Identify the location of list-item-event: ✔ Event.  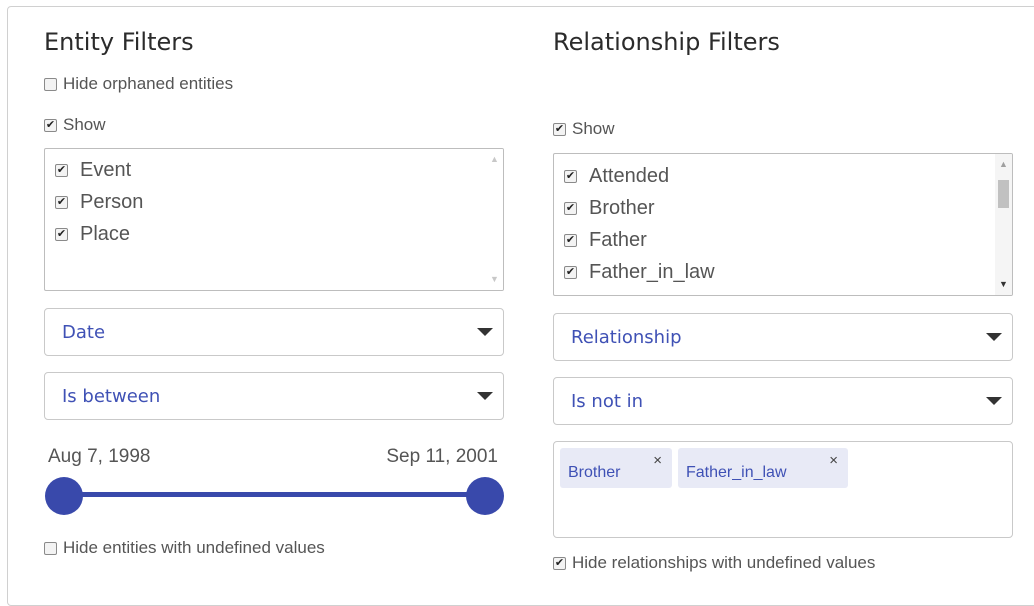
(274, 170).